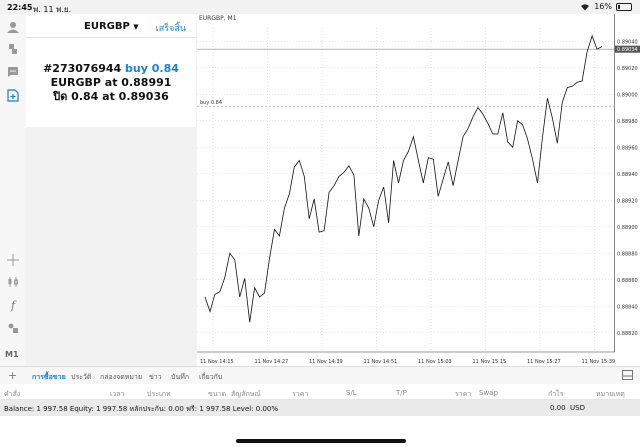 The width and height of the screenshot is (640, 447). I want to click on new-order-icon, so click(13, 95).